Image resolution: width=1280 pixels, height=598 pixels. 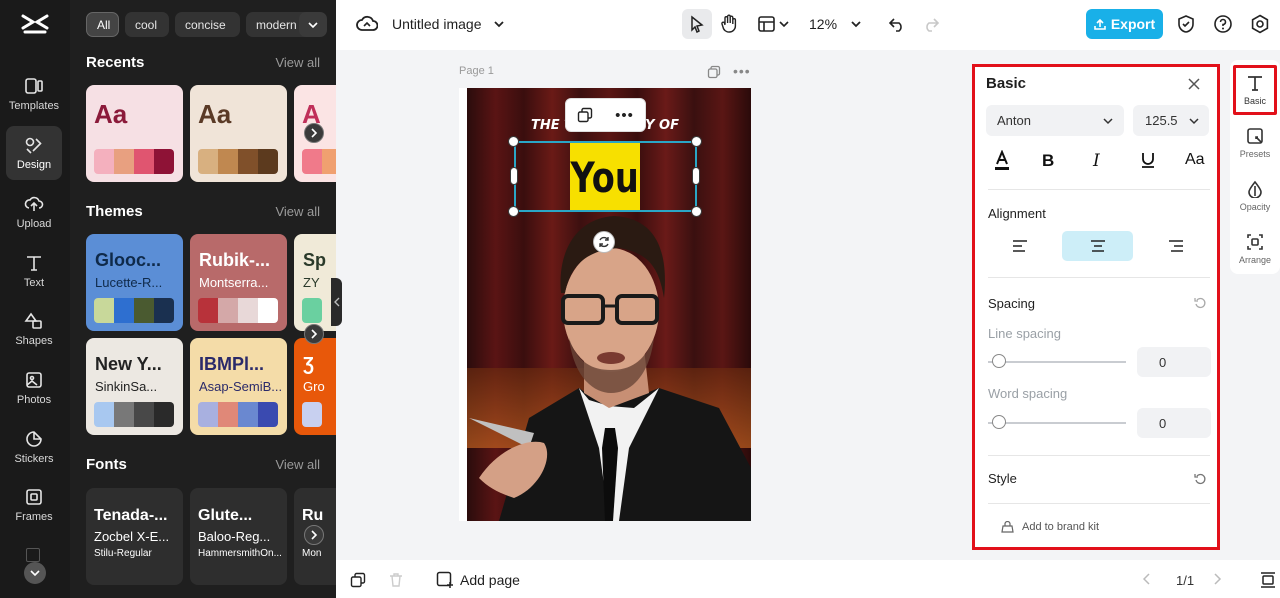 I want to click on next-page-button, so click(x=1217, y=579).